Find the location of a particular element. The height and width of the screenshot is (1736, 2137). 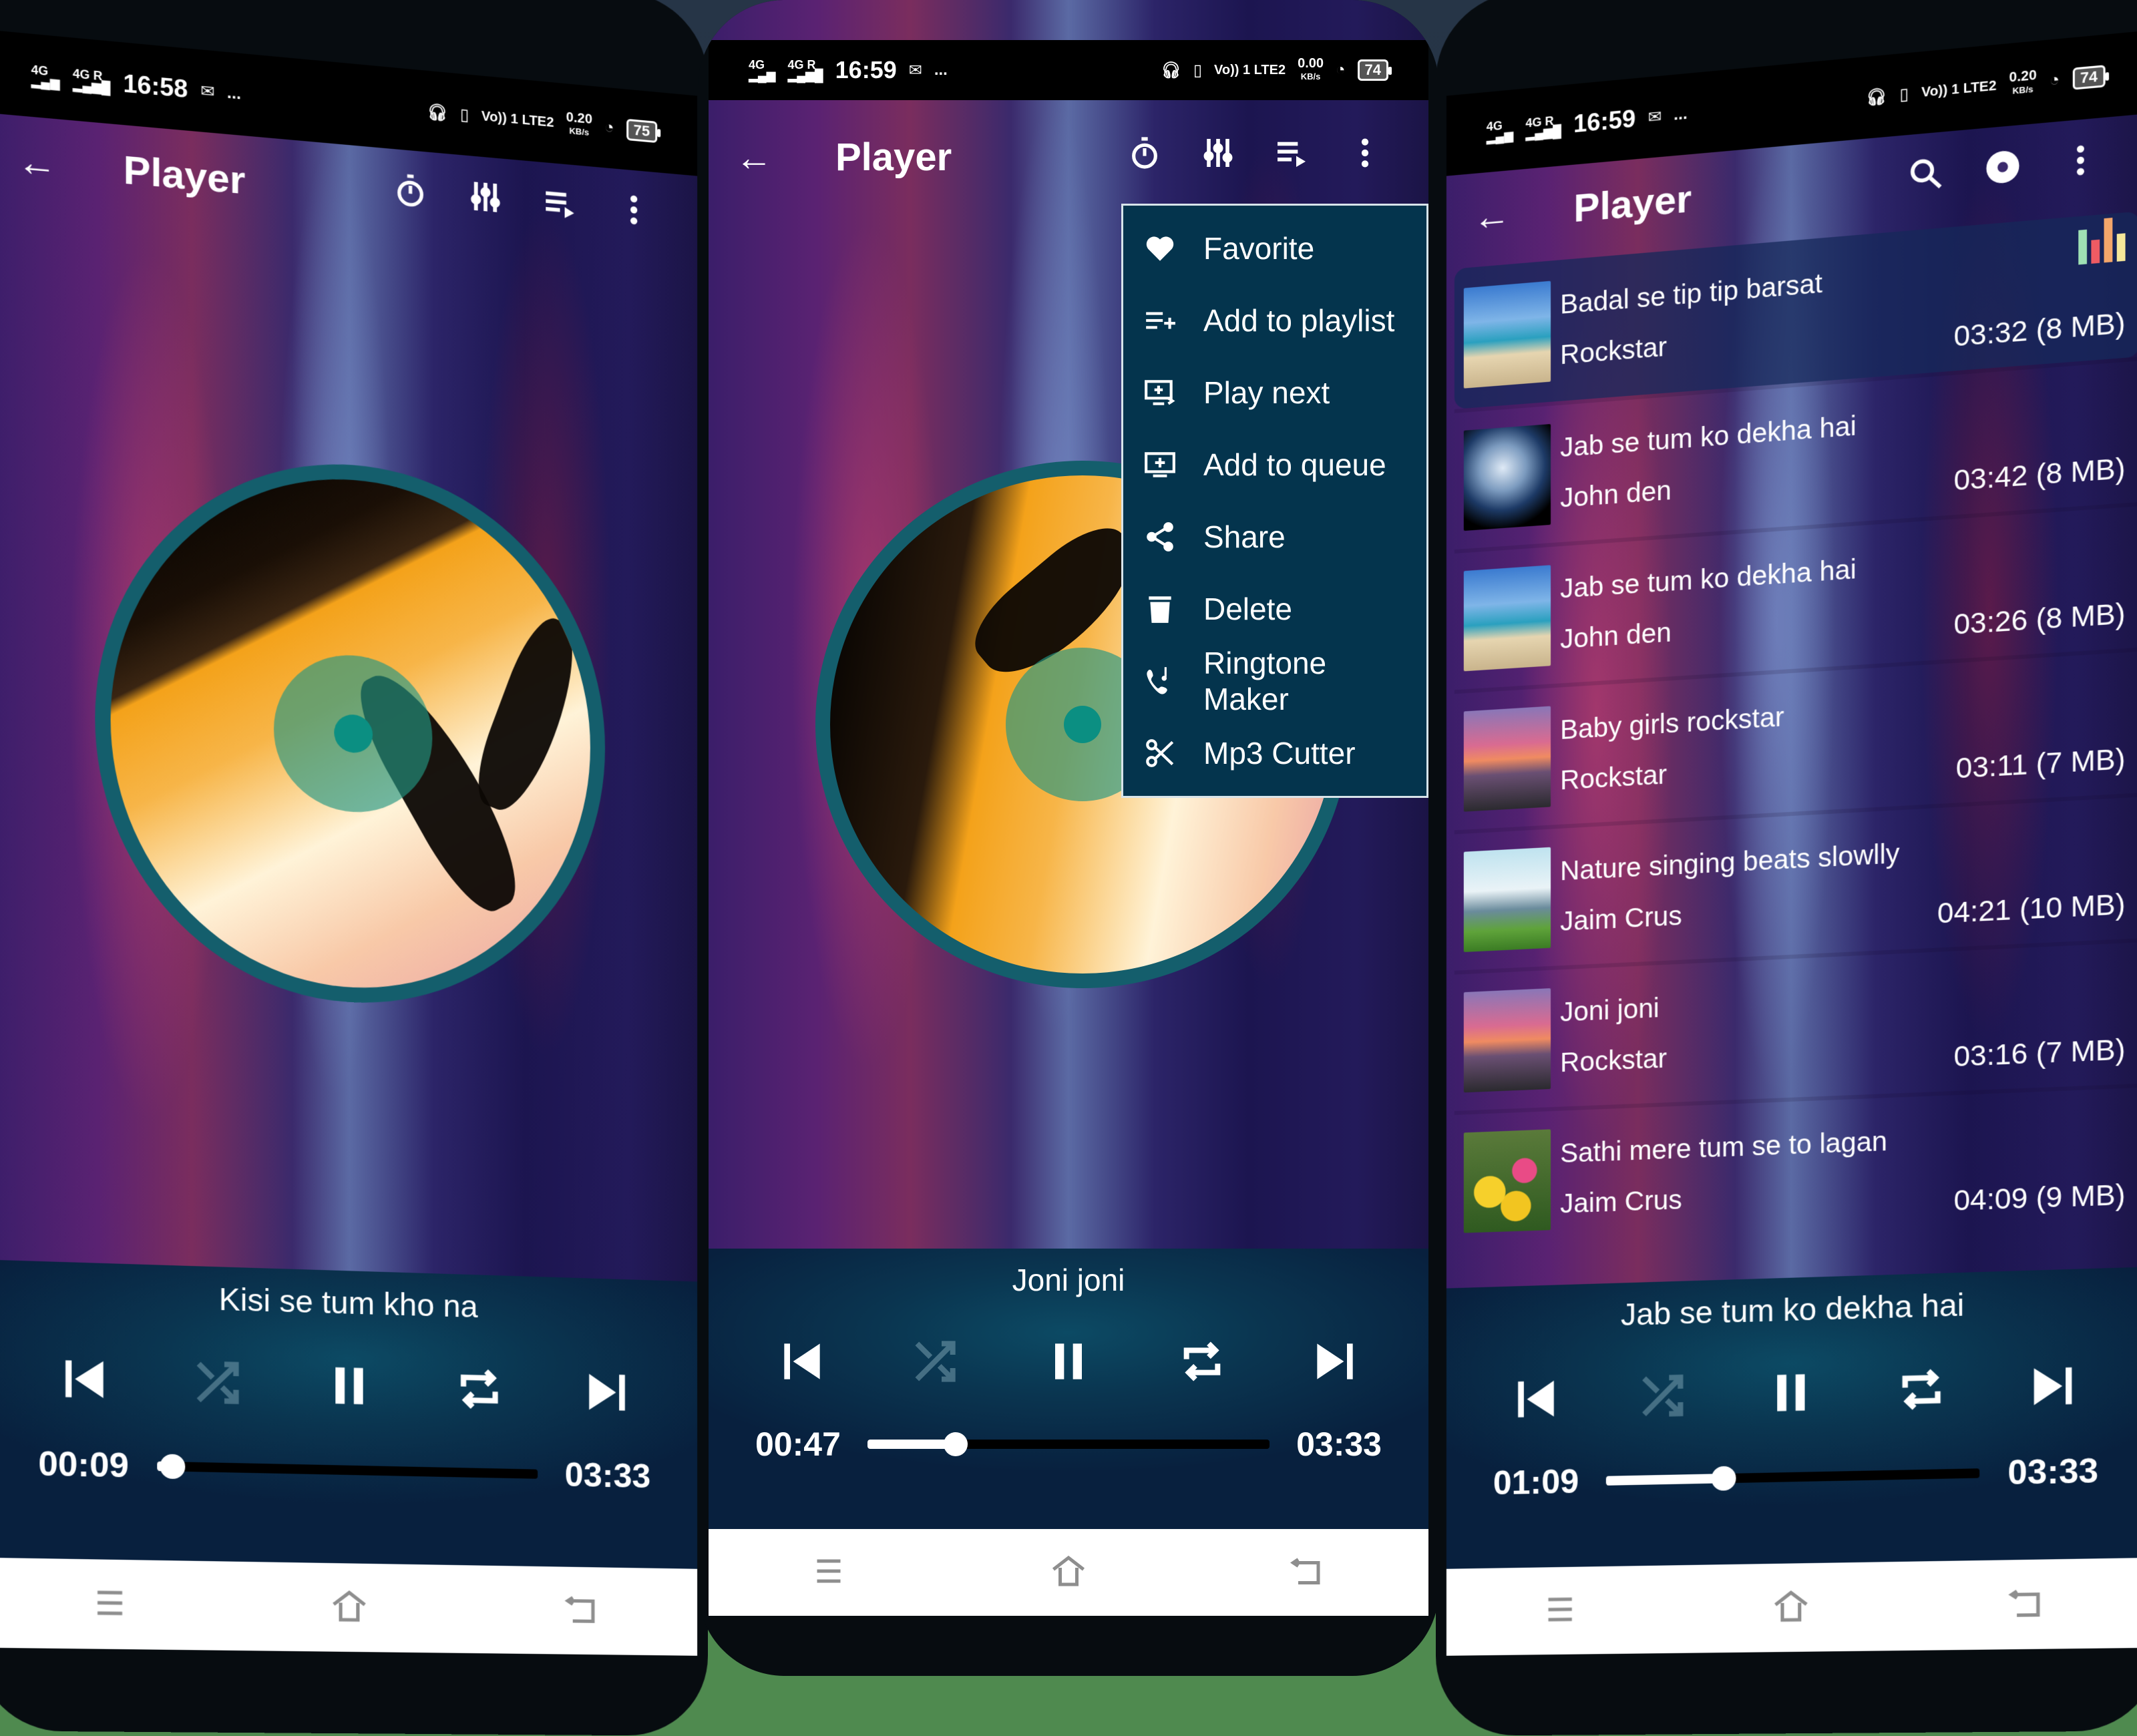

song-duration-size: 03:11 (7 MB) is located at coordinates (2040, 763).